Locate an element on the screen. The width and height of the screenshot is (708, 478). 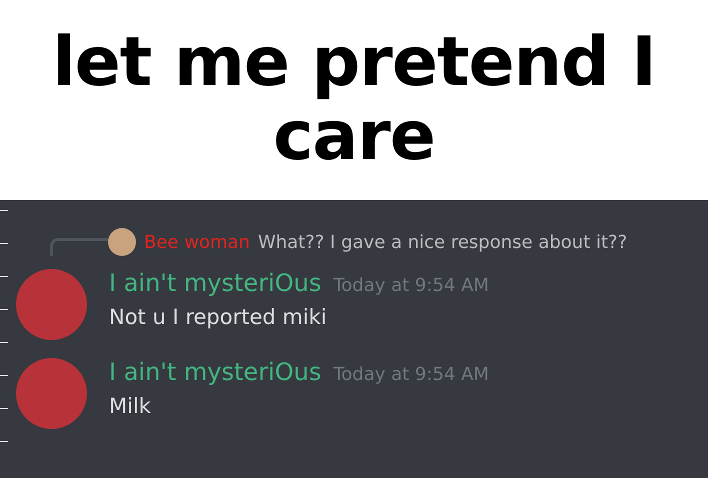
reply-text: What?? I gave a nice response about it?? is located at coordinates (443, 242).